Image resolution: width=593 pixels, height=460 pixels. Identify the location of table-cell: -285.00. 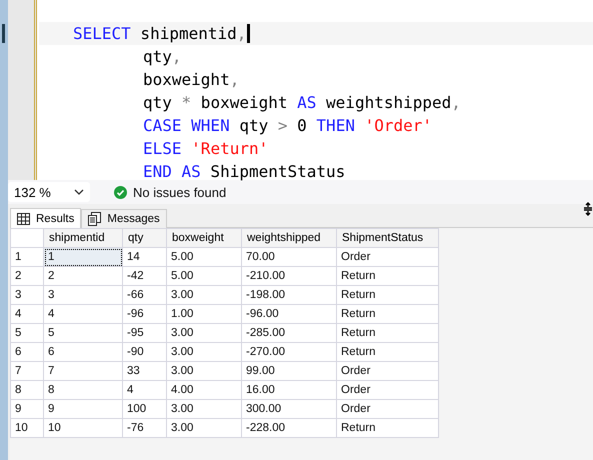
(289, 333).